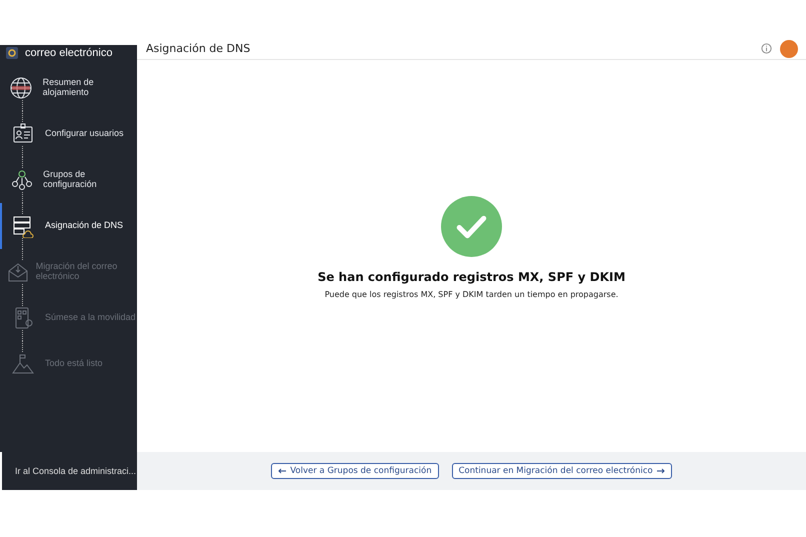  I want to click on success-check-icon, so click(471, 226).